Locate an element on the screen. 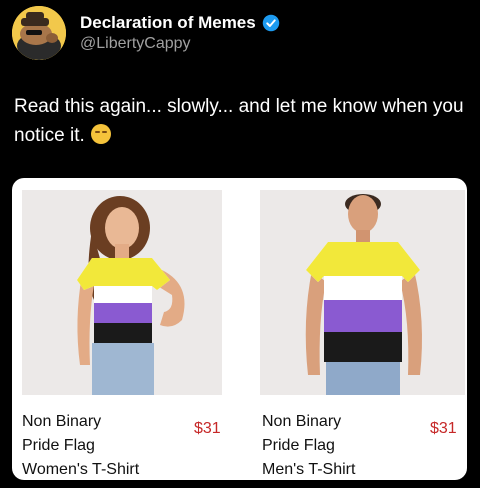 This screenshot has height=488, width=480. tweet-header: Declaration of Memes @LibertyCappy is located at coordinates (146, 33).